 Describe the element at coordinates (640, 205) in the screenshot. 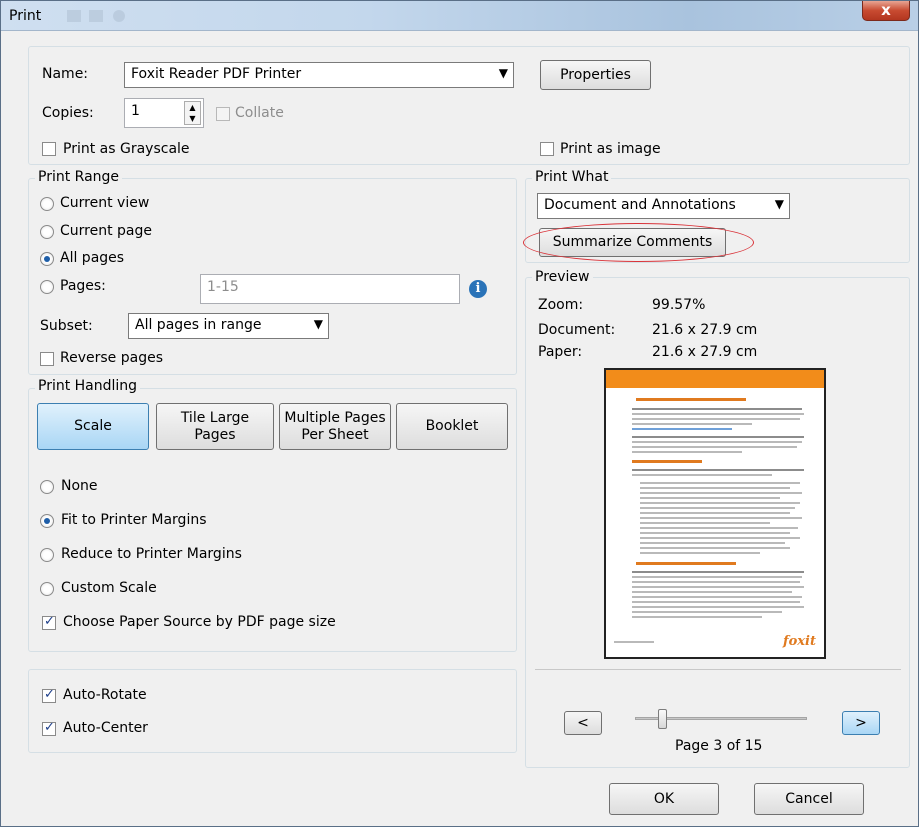

I see `print-what-value: Document and Annotations` at that location.